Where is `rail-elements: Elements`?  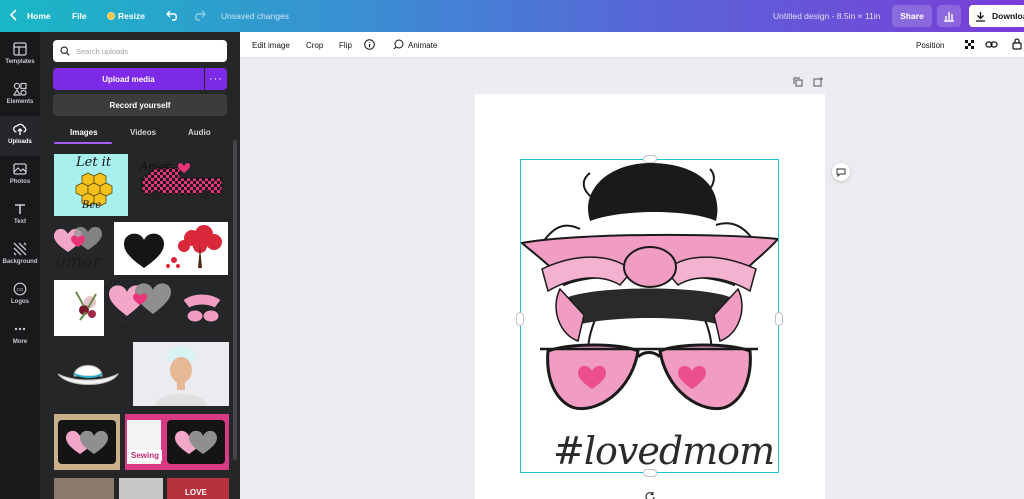
rail-elements: Elements is located at coordinates (20, 96).